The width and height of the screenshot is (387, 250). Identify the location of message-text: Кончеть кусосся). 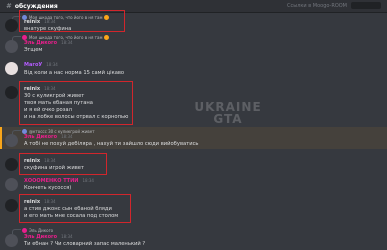
(48, 188).